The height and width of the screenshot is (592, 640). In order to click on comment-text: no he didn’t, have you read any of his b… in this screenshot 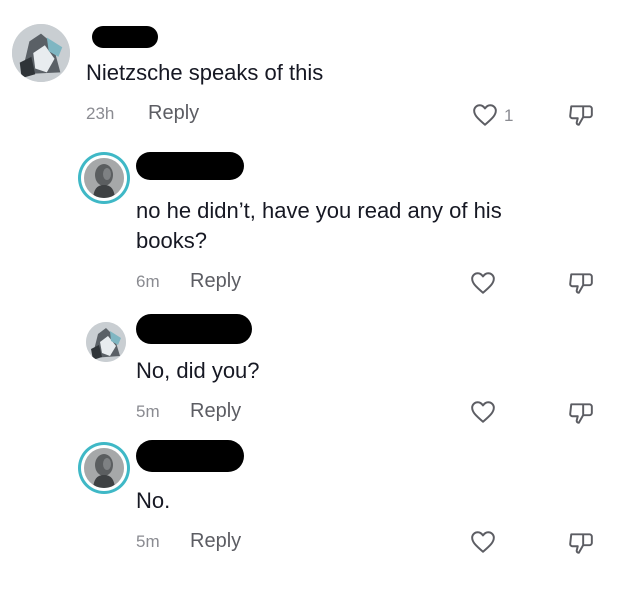, I will do `click(319, 225)`.